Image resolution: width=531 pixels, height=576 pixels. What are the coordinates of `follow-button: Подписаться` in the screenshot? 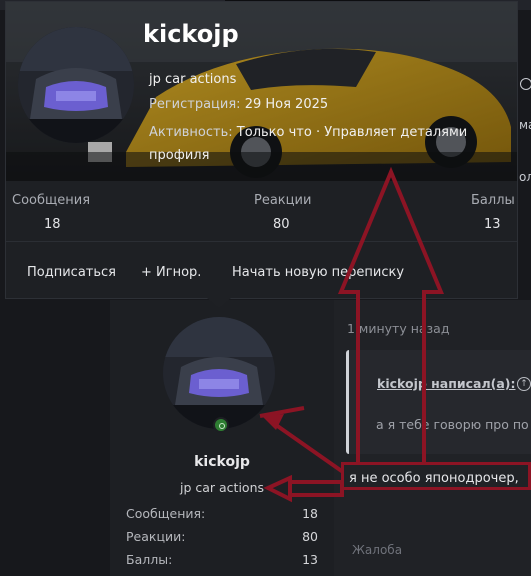 It's located at (71, 272).